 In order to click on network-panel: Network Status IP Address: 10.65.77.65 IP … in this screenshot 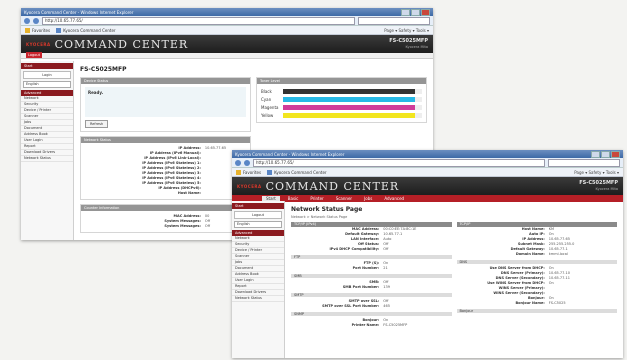, I will do `click(165, 168)`.